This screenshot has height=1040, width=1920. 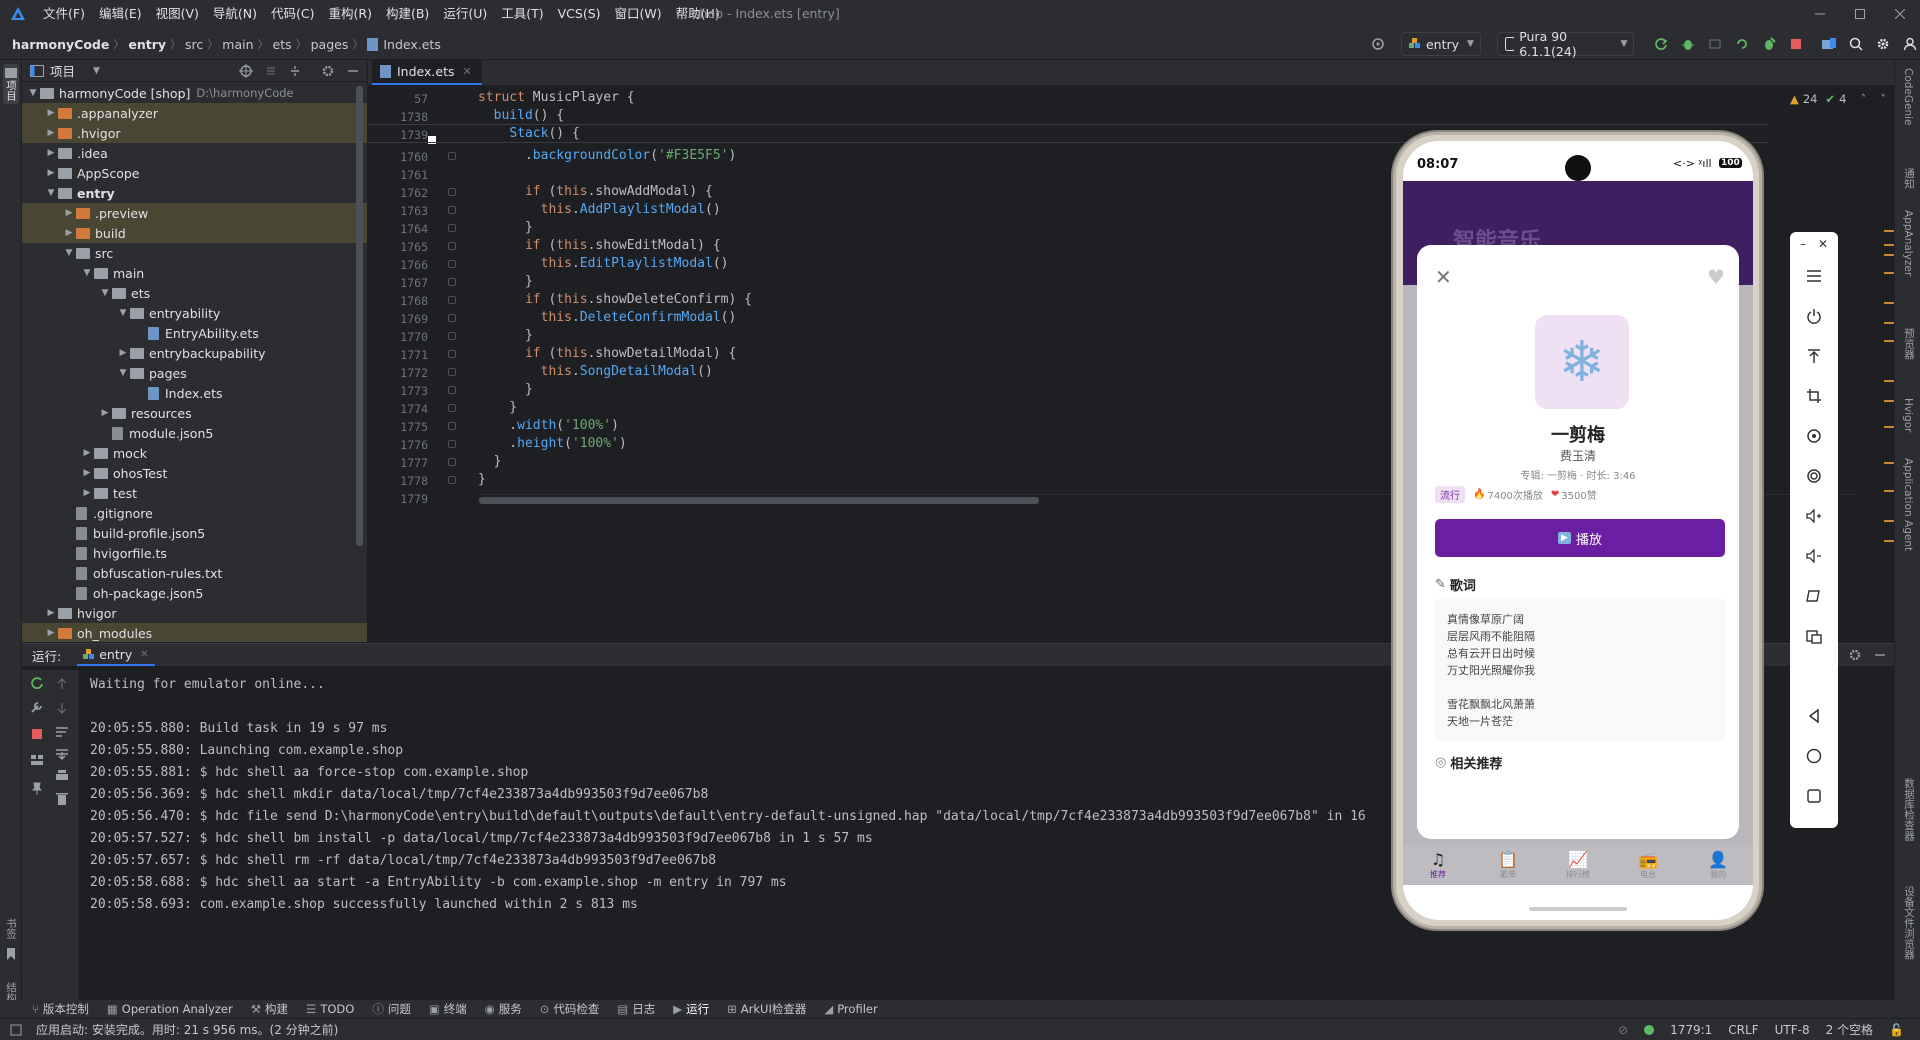 What do you see at coordinates (1792, 1030) in the screenshot?
I see `file-encoding: UTF-8` at bounding box center [1792, 1030].